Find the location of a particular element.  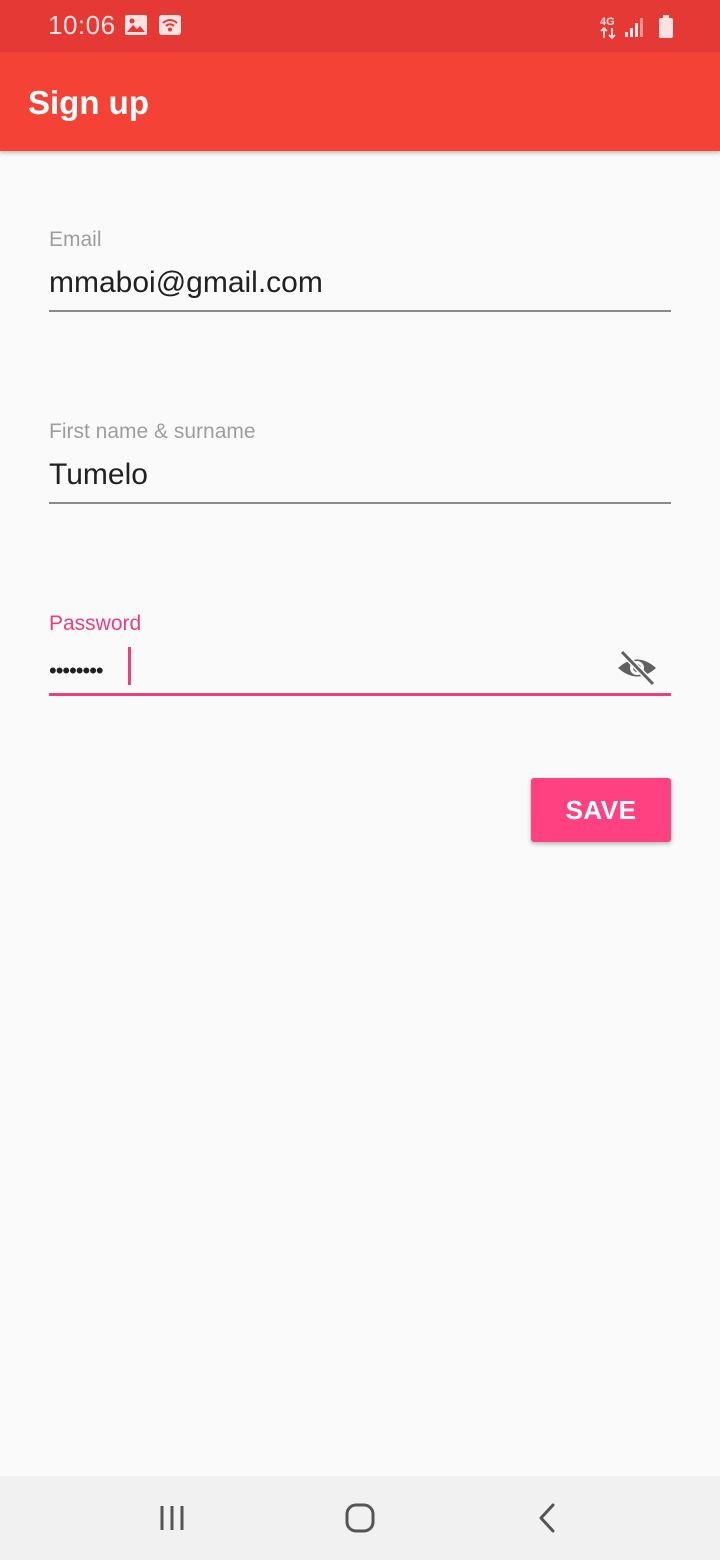

image-icon is located at coordinates (136, 25).